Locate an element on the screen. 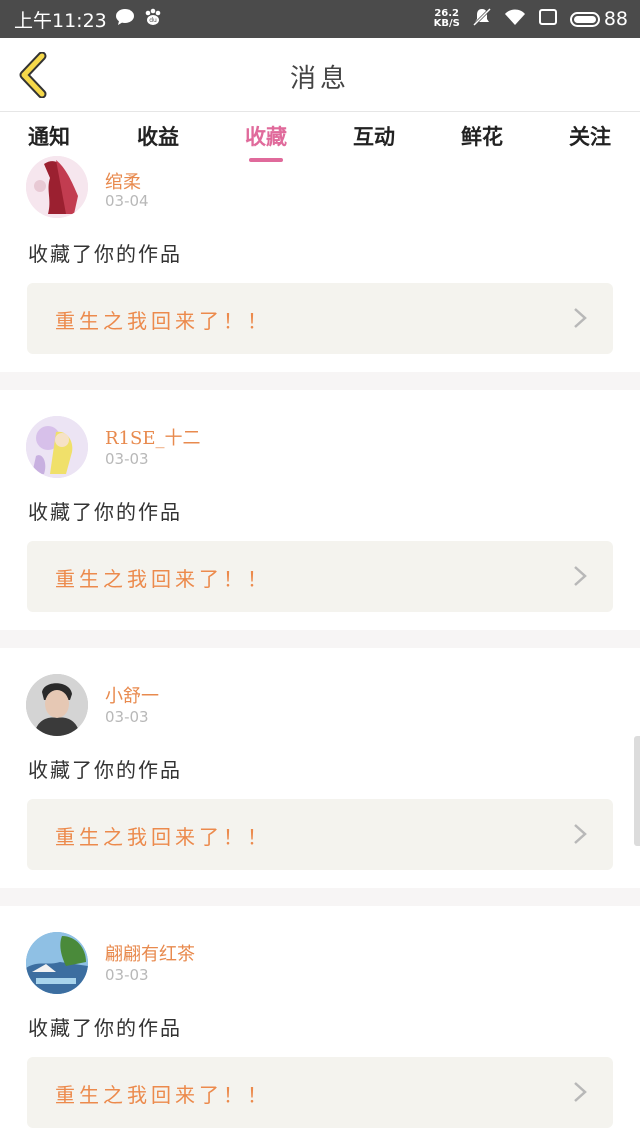 This screenshot has width=640, height=1138. tab-favorites: 收藏 is located at coordinates (266, 140).